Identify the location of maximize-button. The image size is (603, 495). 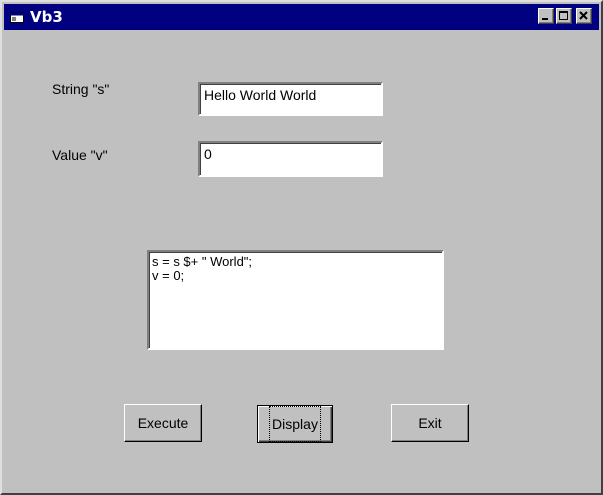
(564, 16).